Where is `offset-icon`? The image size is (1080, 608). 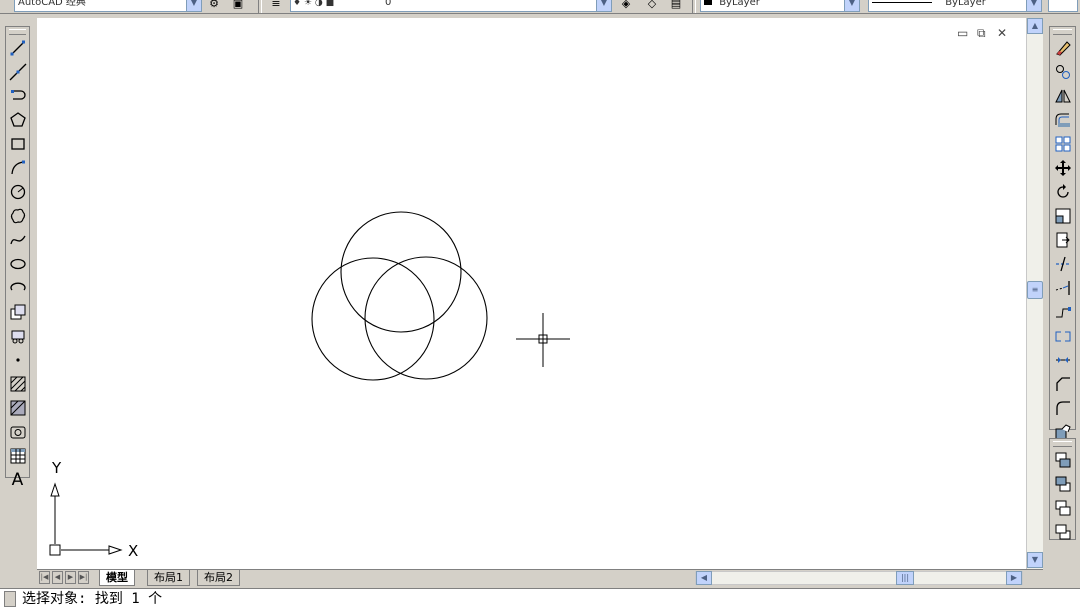
offset-icon is located at coordinates (1063, 120).